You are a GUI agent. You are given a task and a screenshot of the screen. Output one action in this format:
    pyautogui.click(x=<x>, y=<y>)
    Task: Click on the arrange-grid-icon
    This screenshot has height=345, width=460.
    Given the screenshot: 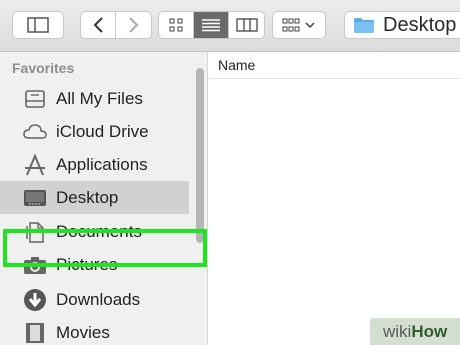 What is the action you would take?
    pyautogui.click(x=298, y=25)
    